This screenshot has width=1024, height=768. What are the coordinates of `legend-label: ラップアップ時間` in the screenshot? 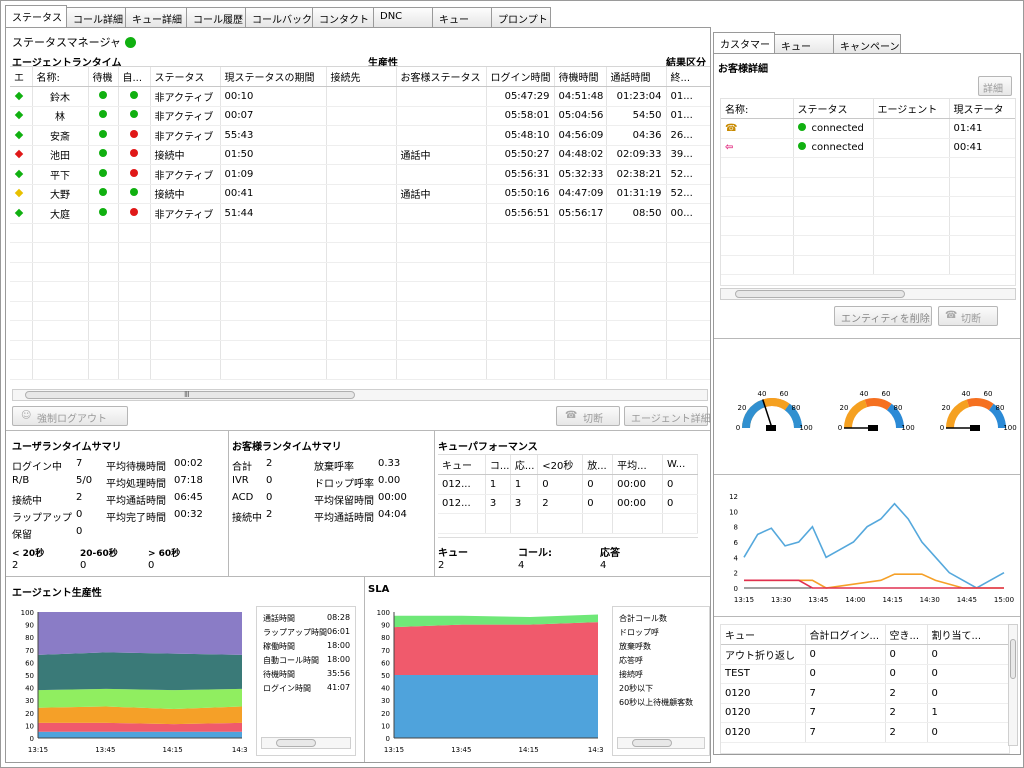 It's located at (295, 632).